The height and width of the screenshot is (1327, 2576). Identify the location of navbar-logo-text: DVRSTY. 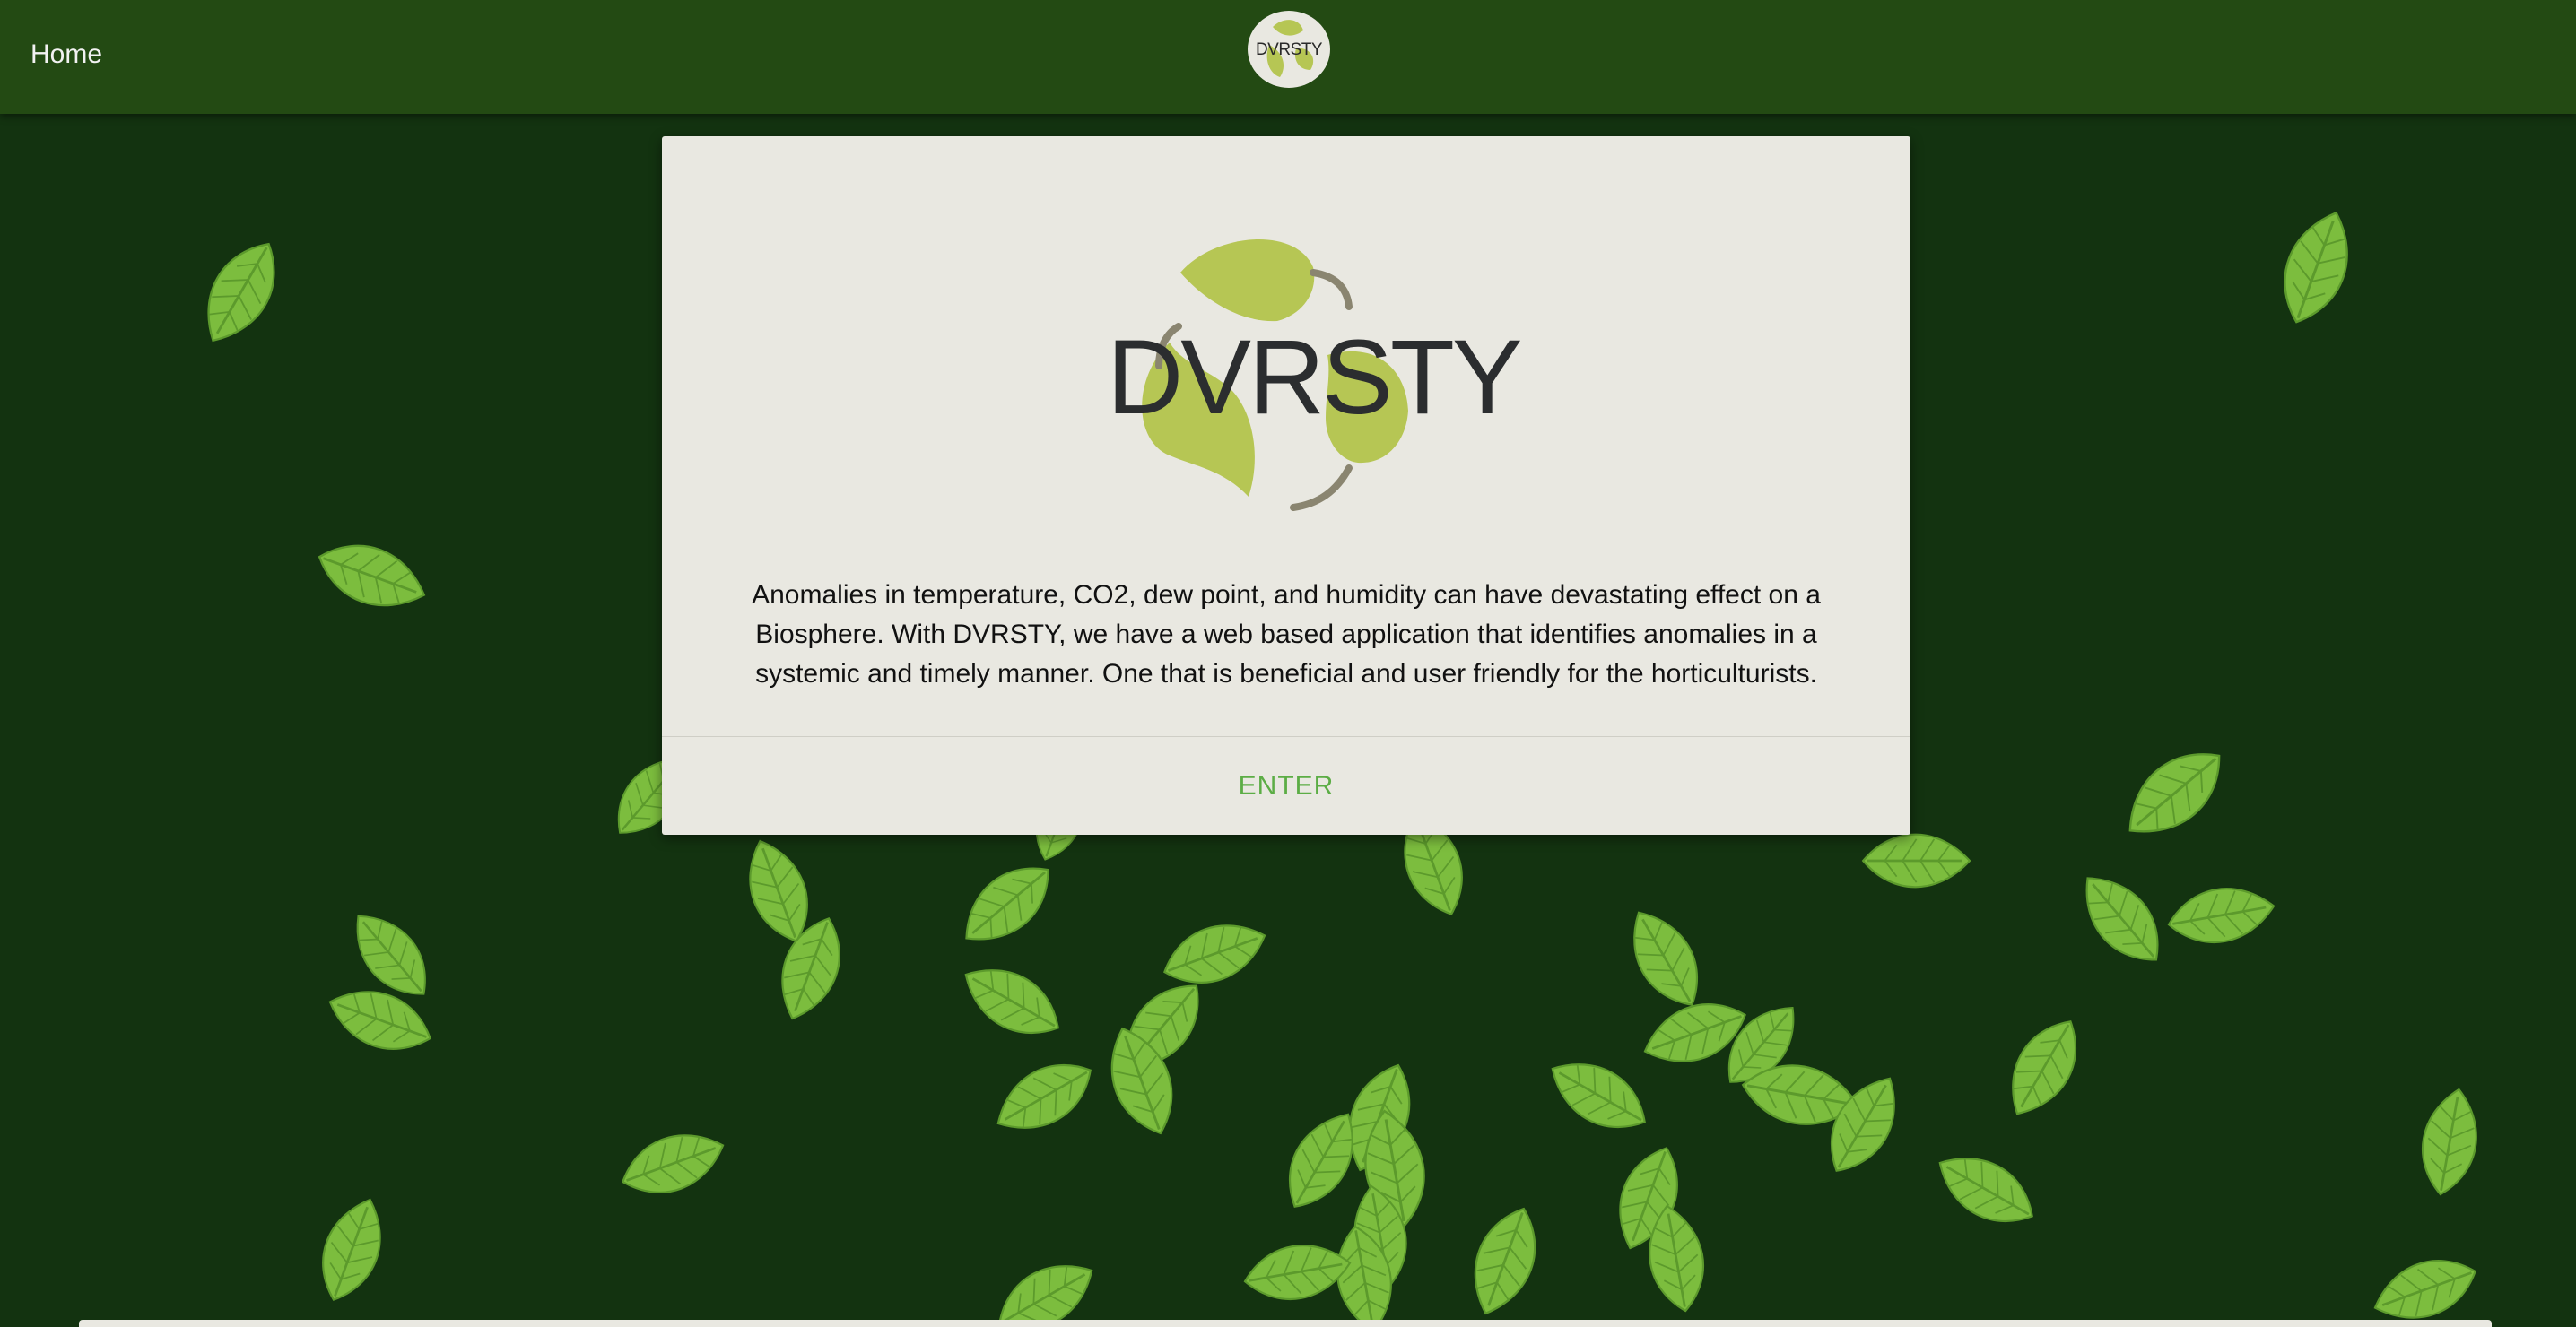
(1289, 50).